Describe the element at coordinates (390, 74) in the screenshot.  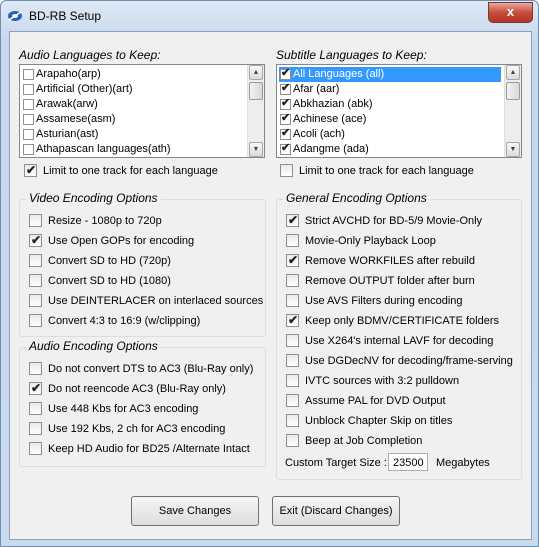
I see `list-item-all-languages-all: ✔ All Languages (all)` at that location.